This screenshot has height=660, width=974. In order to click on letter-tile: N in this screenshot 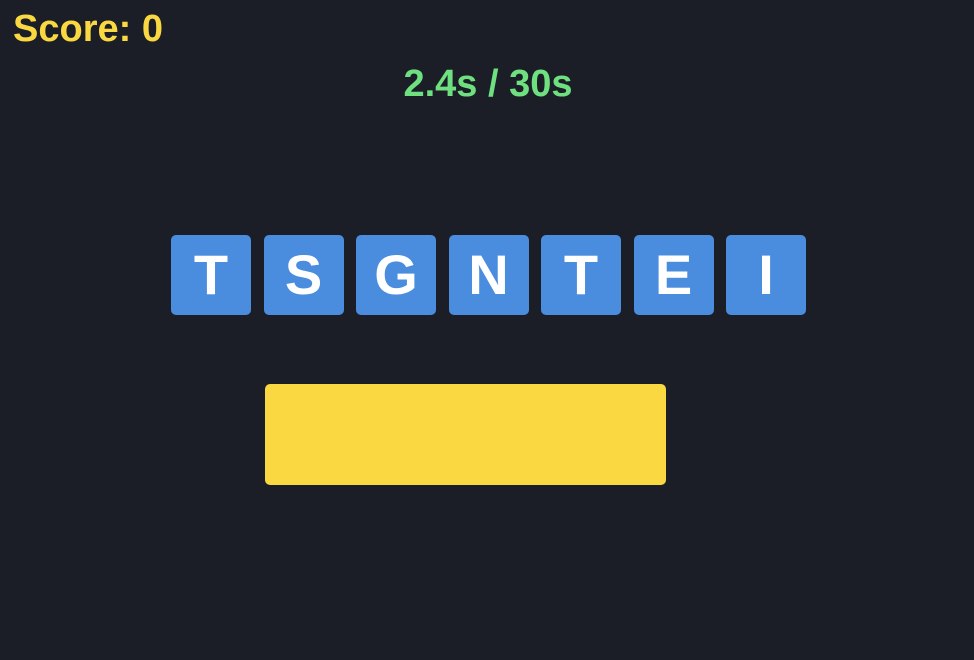, I will do `click(488, 275)`.